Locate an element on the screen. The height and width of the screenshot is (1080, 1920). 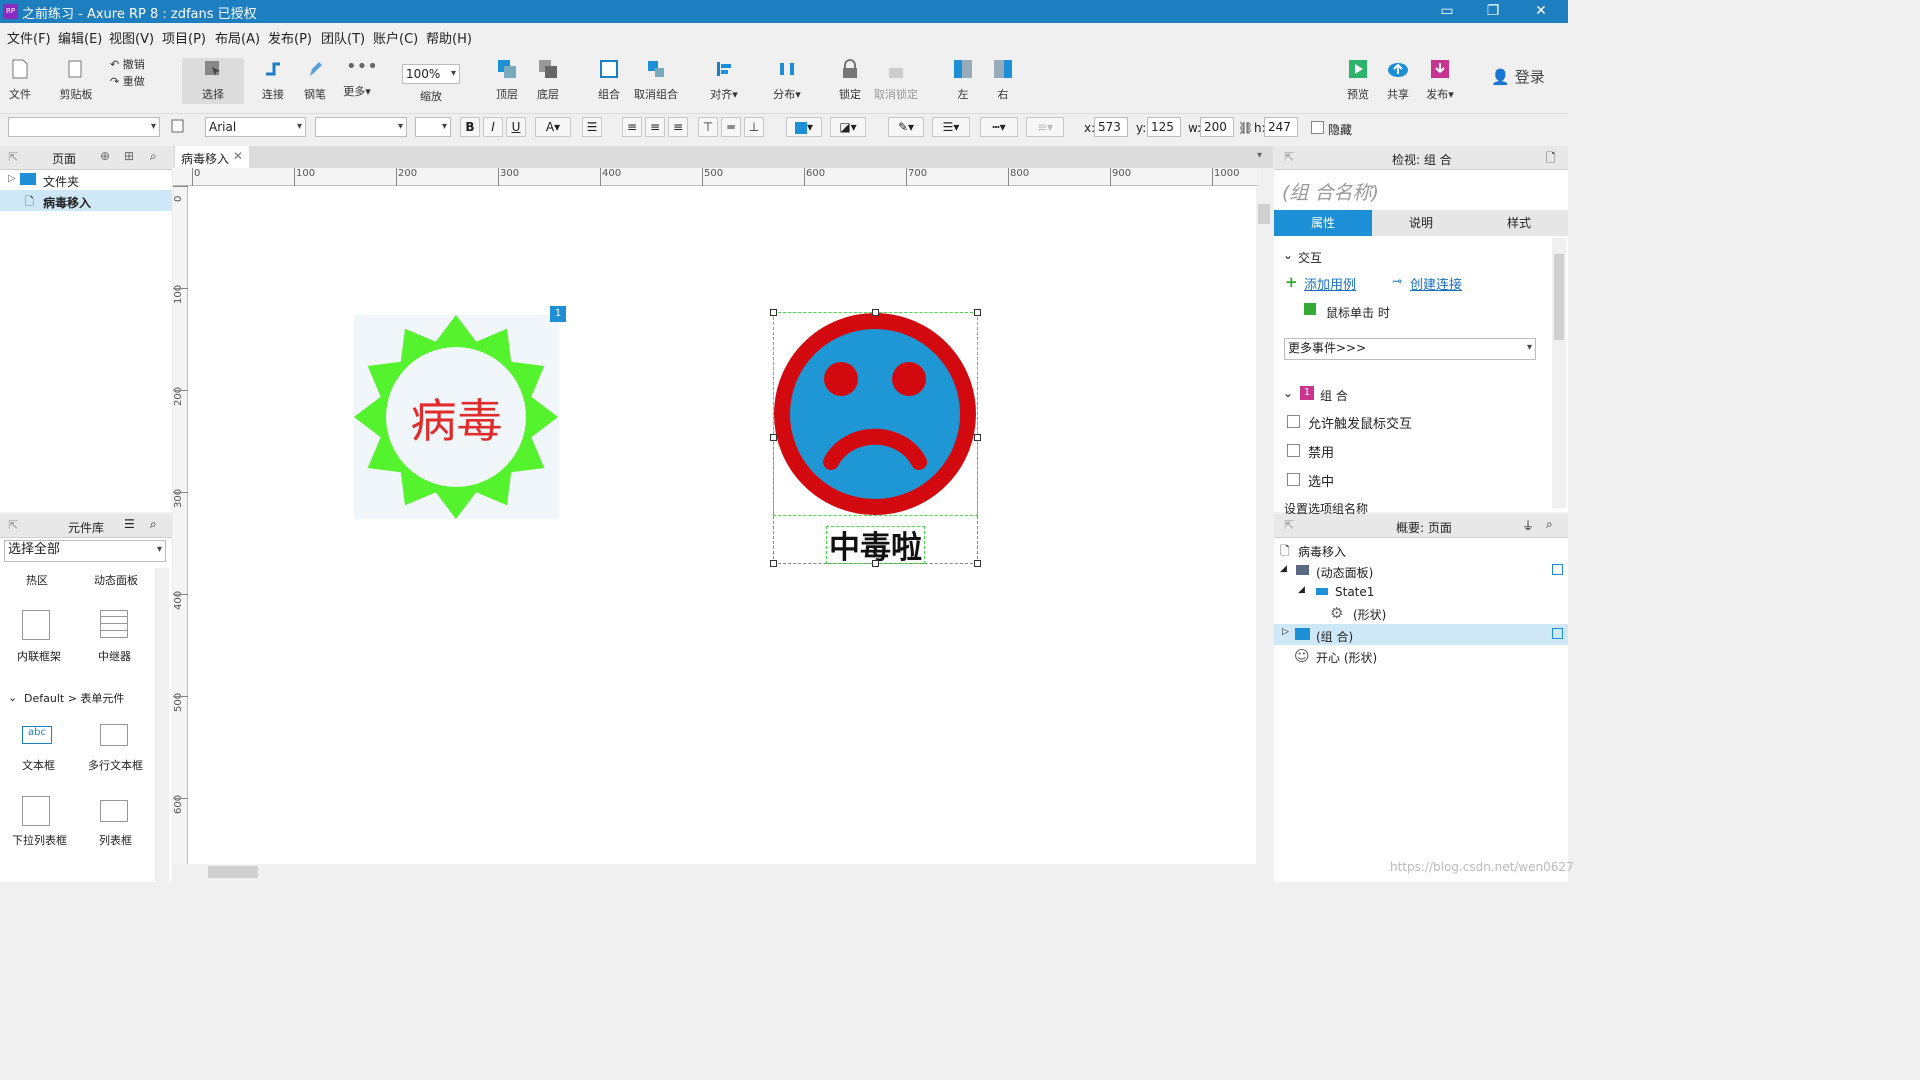
w-input: 200 is located at coordinates (1217, 127).